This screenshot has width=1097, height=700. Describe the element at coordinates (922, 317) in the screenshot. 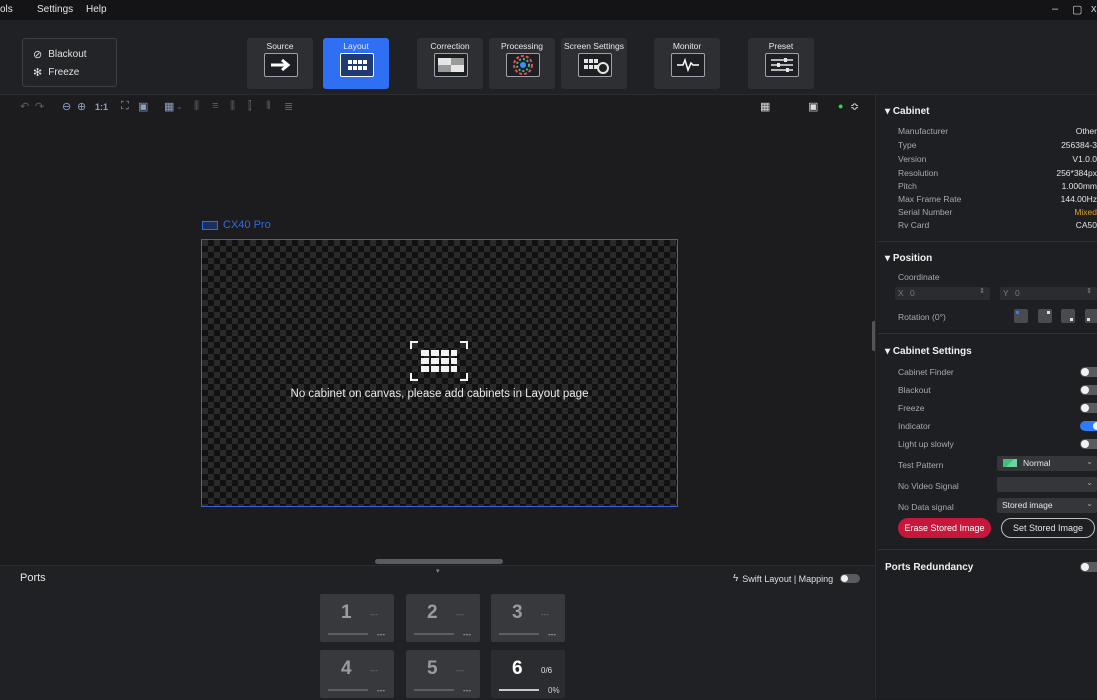

I see `rotation-label: Rotation (0°)` at that location.